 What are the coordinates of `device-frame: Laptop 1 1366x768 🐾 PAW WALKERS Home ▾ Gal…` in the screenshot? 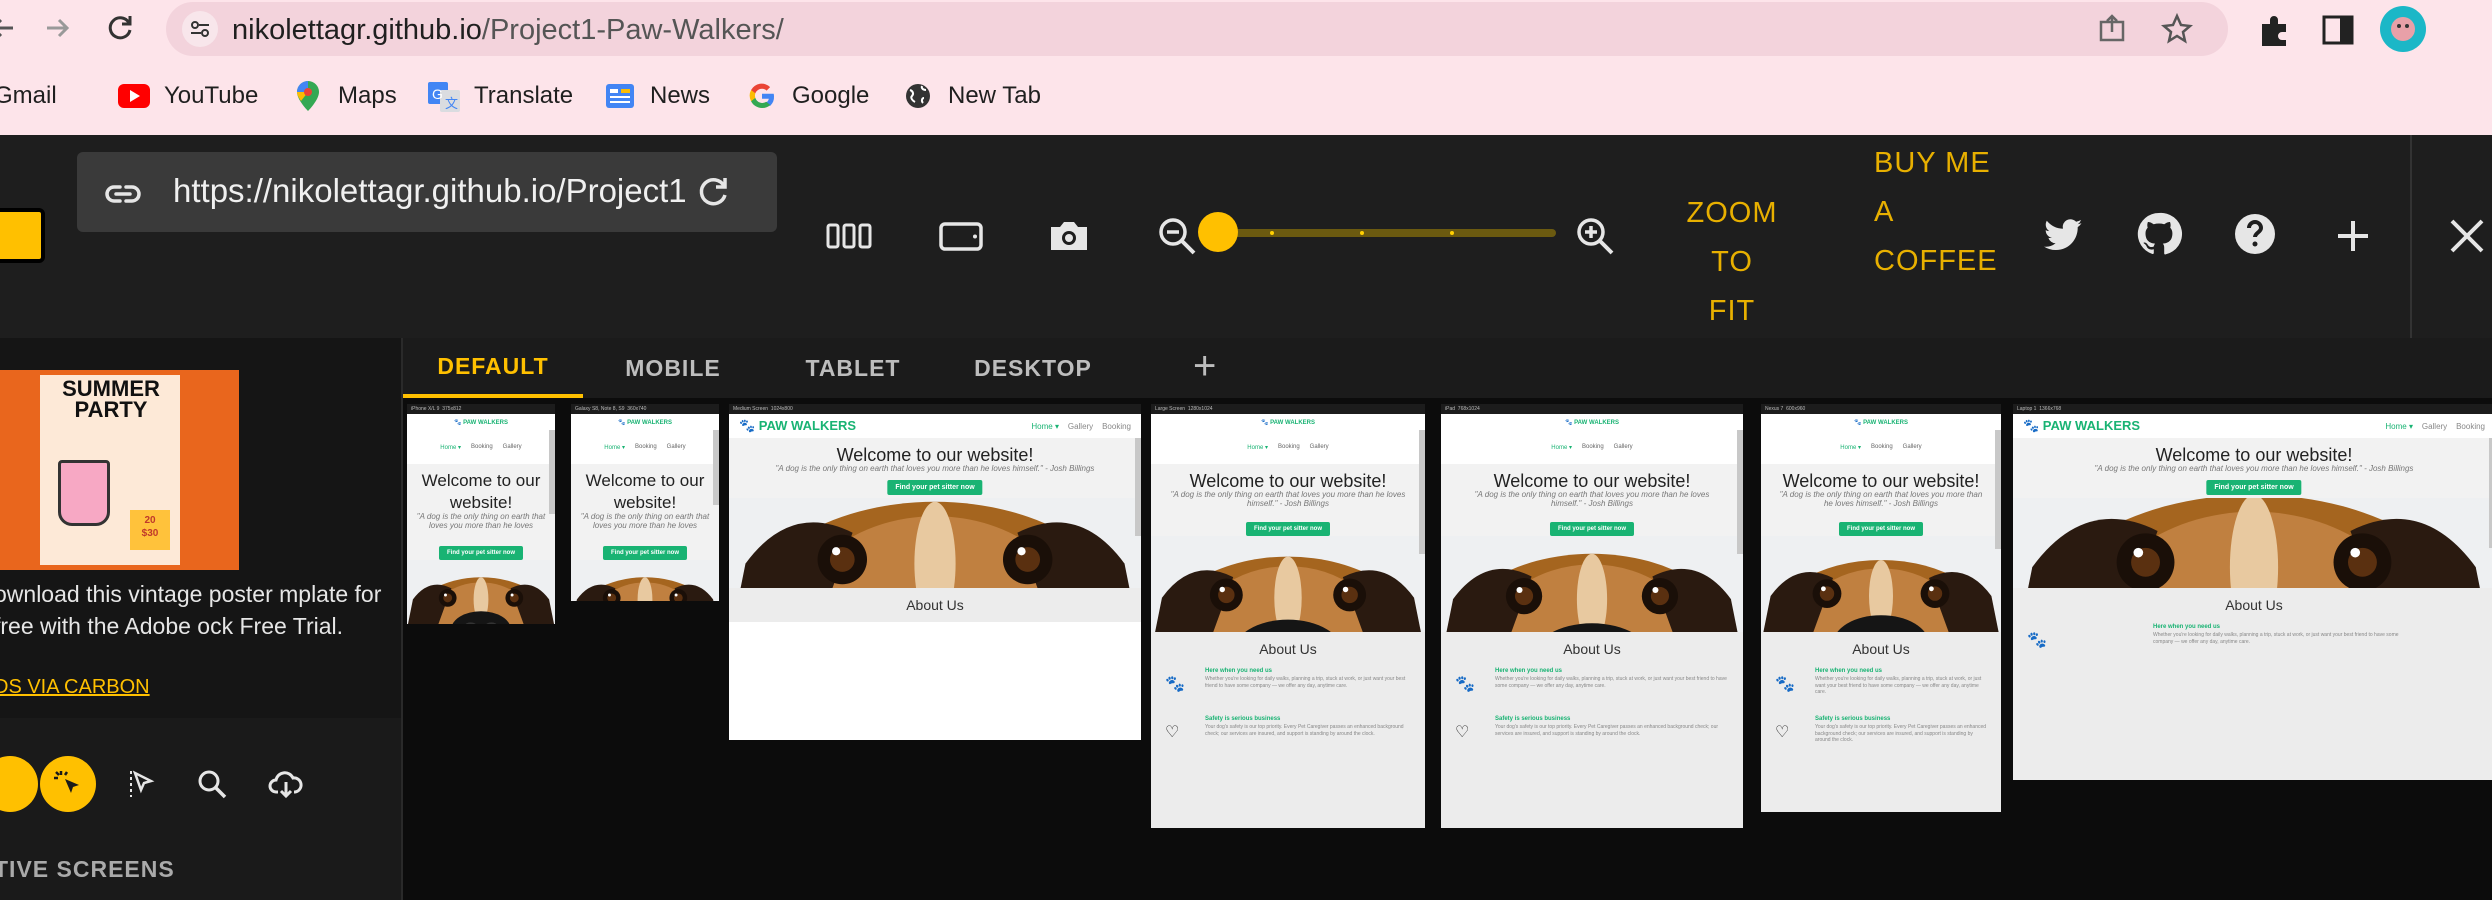 It's located at (2252, 592).